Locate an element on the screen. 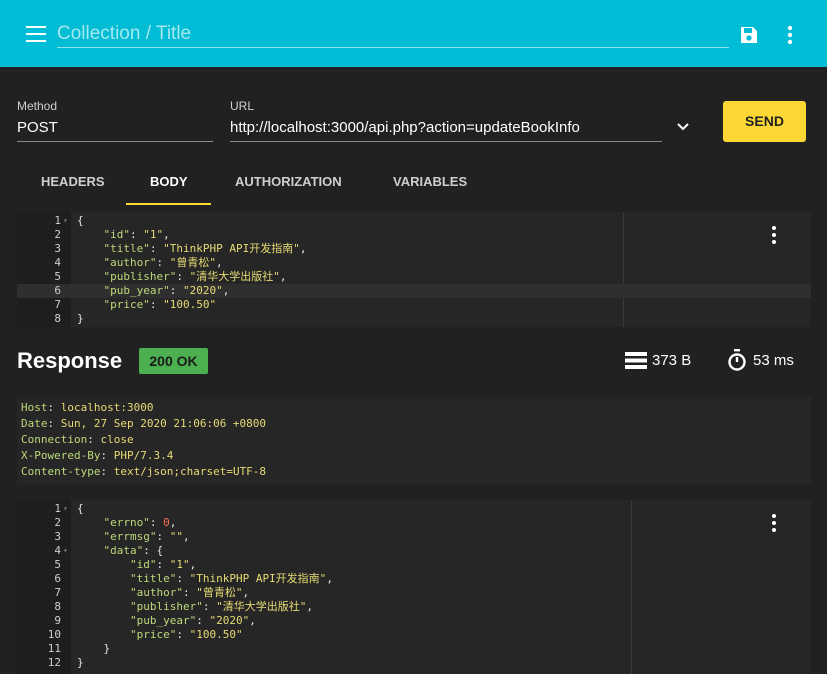 This screenshot has width=827, height=674. code-line: 4 ▾ "data": { is located at coordinates (414, 551).